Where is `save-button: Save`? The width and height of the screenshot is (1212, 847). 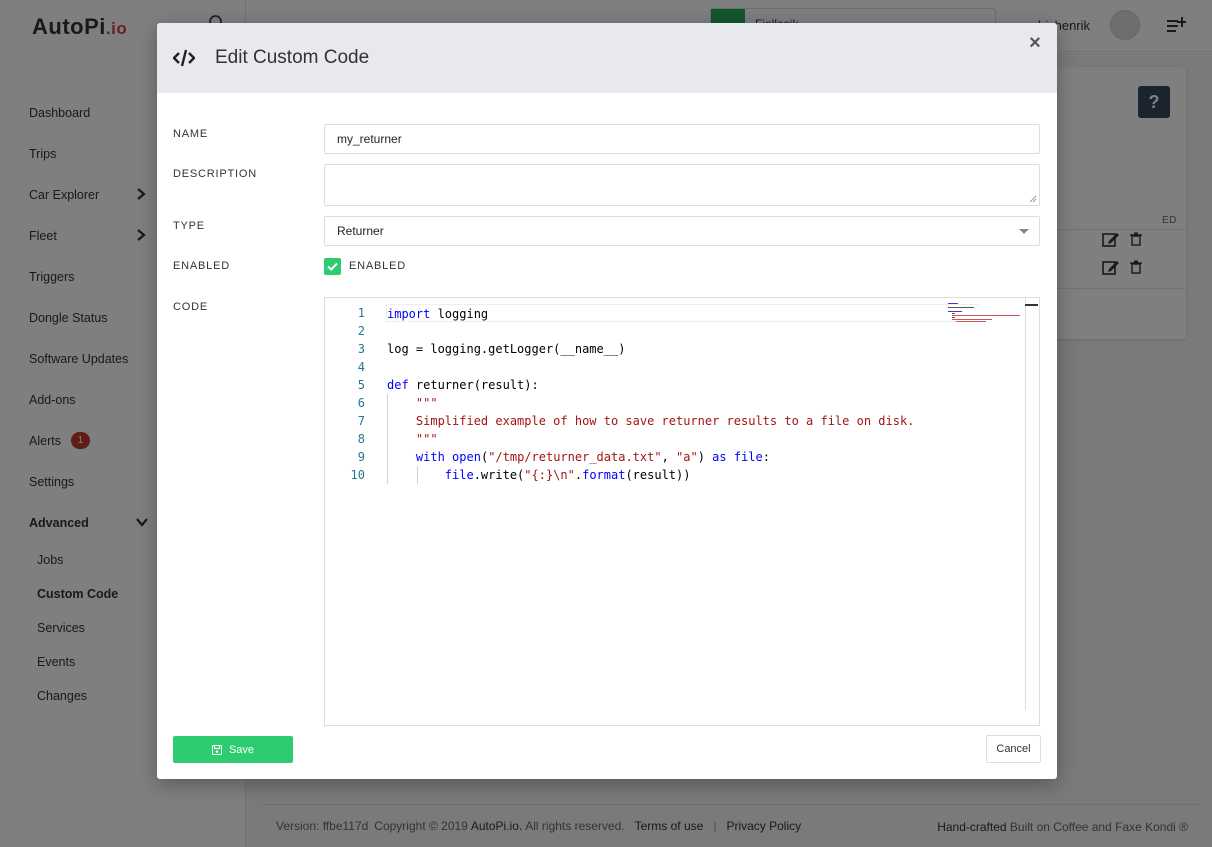 save-button: Save is located at coordinates (233, 749).